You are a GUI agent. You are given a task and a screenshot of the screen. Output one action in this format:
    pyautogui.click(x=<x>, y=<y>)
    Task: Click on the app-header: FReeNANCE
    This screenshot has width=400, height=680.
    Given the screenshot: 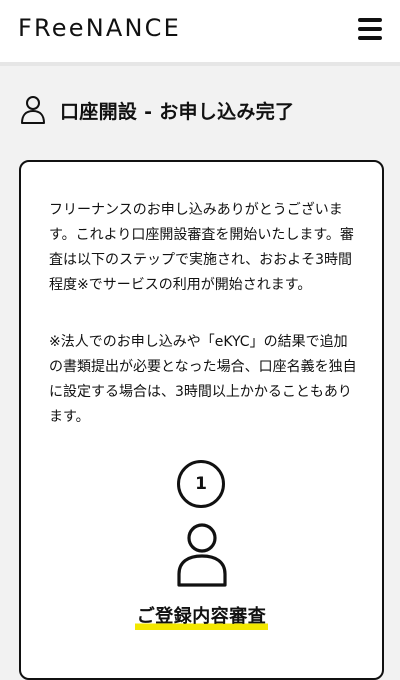 What is the action you would take?
    pyautogui.click(x=200, y=31)
    